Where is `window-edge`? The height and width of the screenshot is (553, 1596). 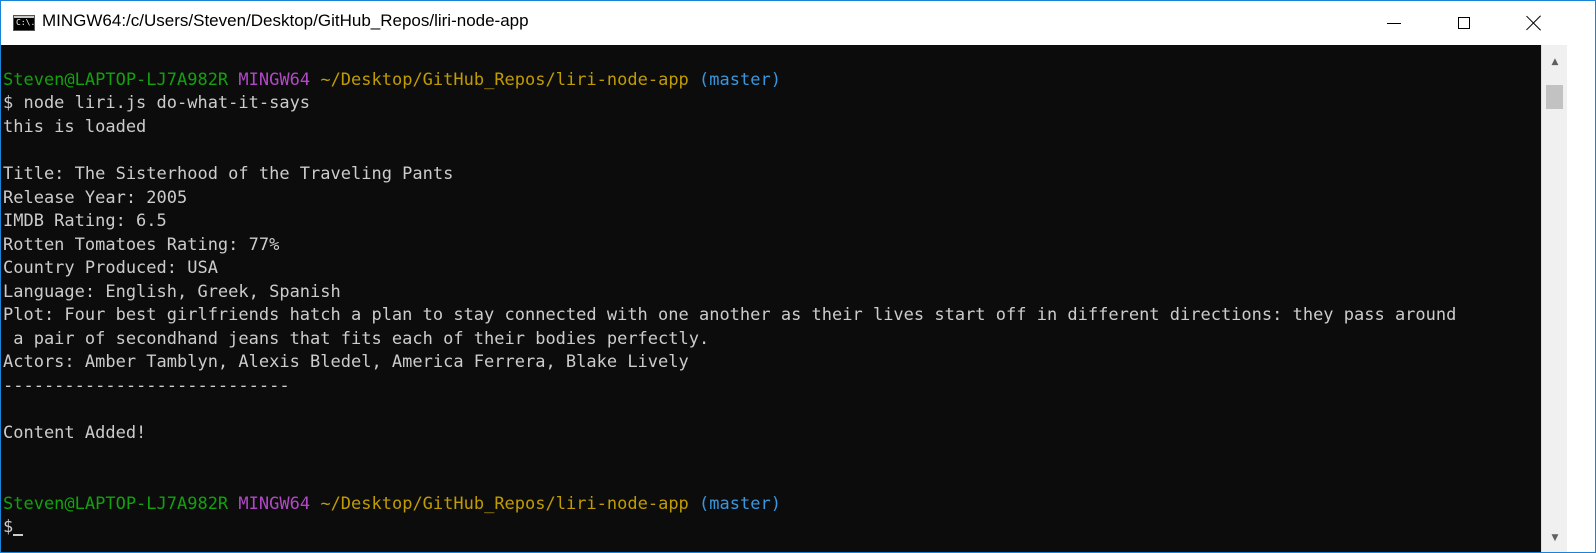
window-edge is located at coordinates (1581, 298).